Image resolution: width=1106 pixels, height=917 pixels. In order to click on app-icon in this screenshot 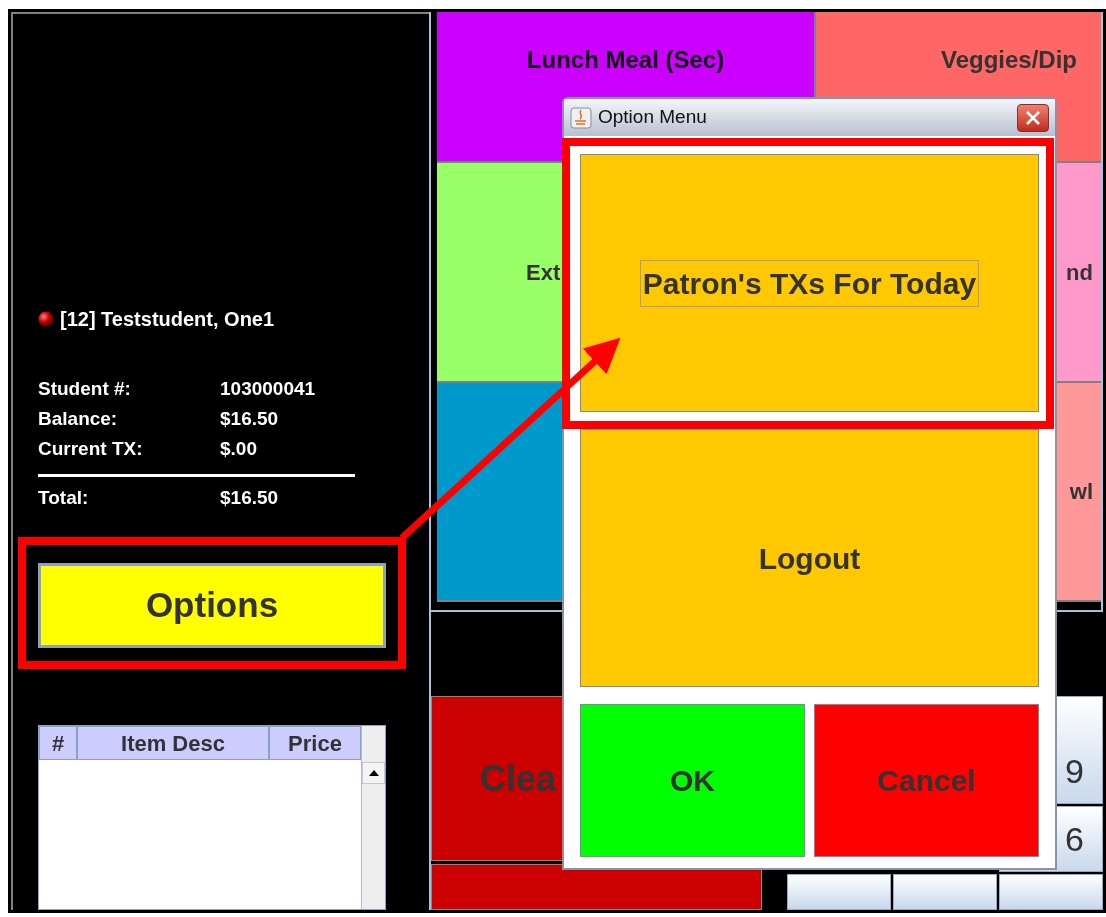, I will do `click(581, 117)`.